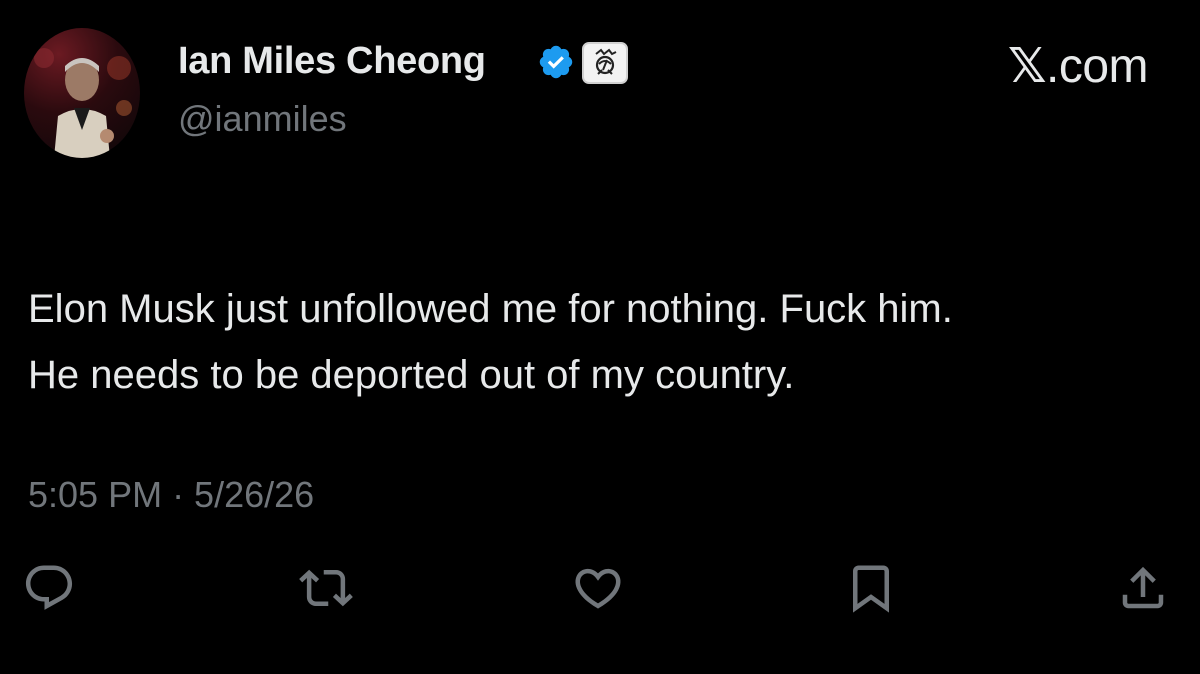 The height and width of the screenshot is (674, 1200). I want to click on like-icon, so click(598, 588).